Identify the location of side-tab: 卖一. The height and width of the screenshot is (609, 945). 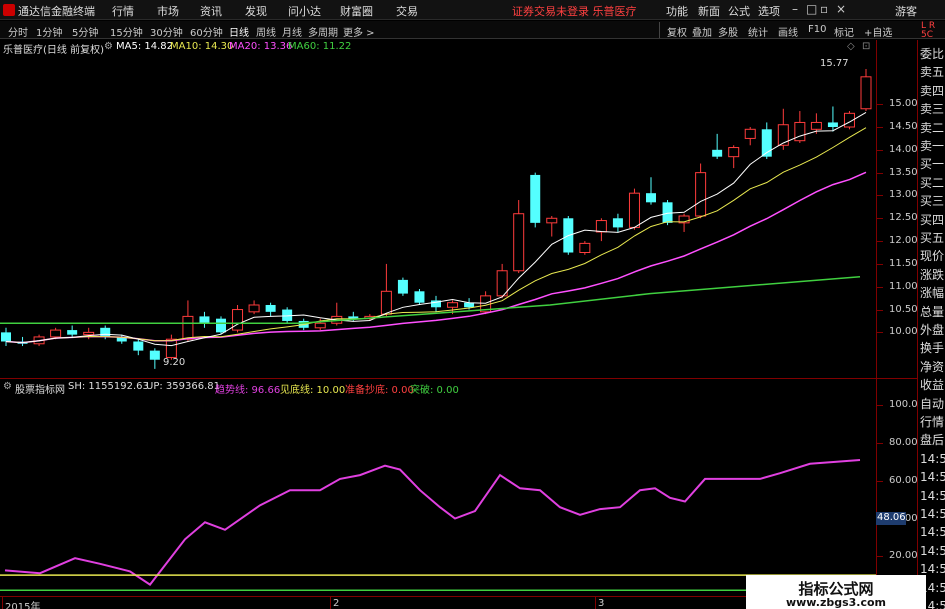
(932, 146).